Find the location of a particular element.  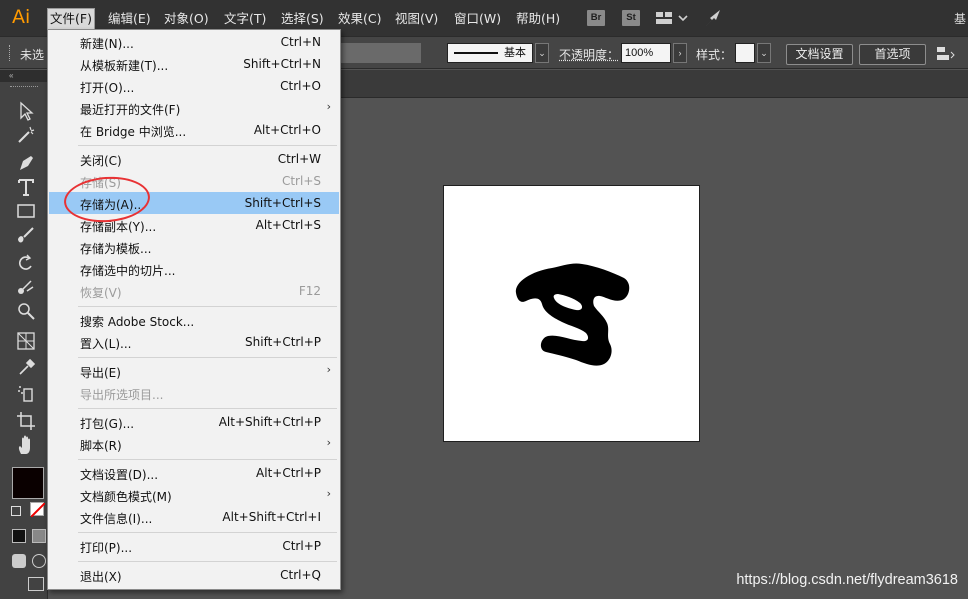

stroke-profile-label: 基本 is located at coordinates (515, 53).